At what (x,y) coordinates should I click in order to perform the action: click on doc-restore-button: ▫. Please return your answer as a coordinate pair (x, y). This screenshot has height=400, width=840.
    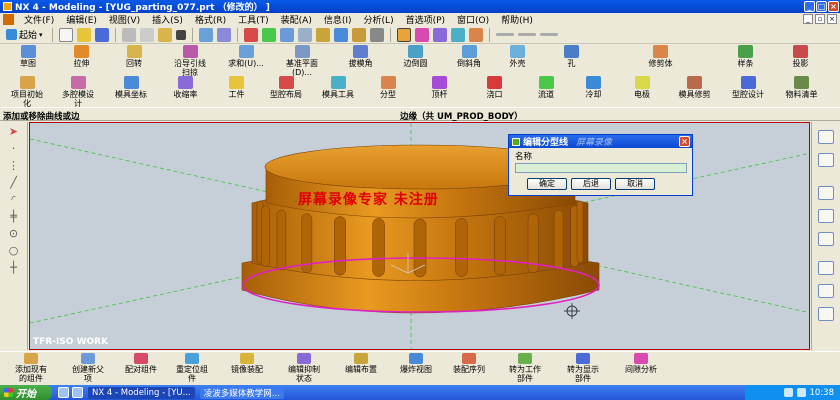
    Looking at the image, I should click on (820, 19).